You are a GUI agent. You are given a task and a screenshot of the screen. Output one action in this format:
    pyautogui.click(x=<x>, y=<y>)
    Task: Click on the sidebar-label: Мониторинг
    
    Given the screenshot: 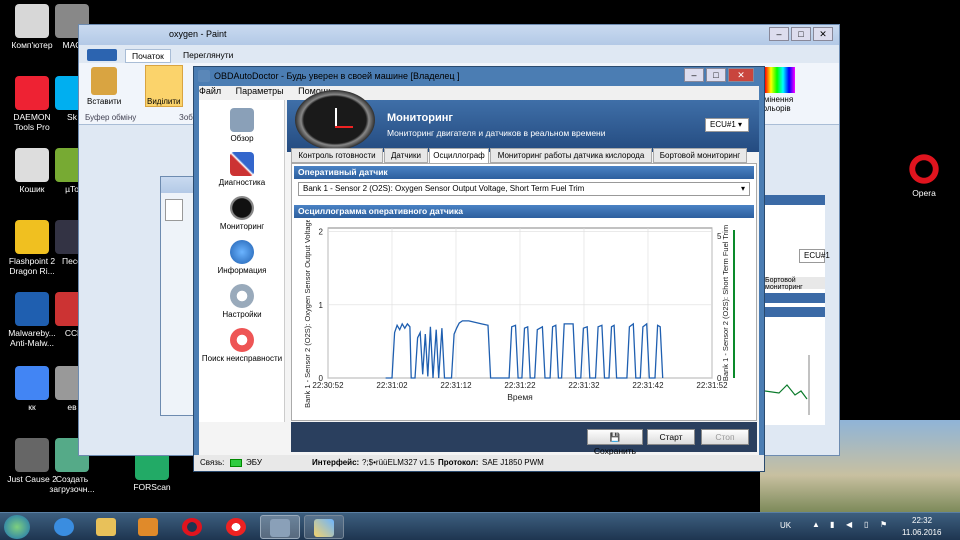 What is the action you would take?
    pyautogui.click(x=242, y=226)
    